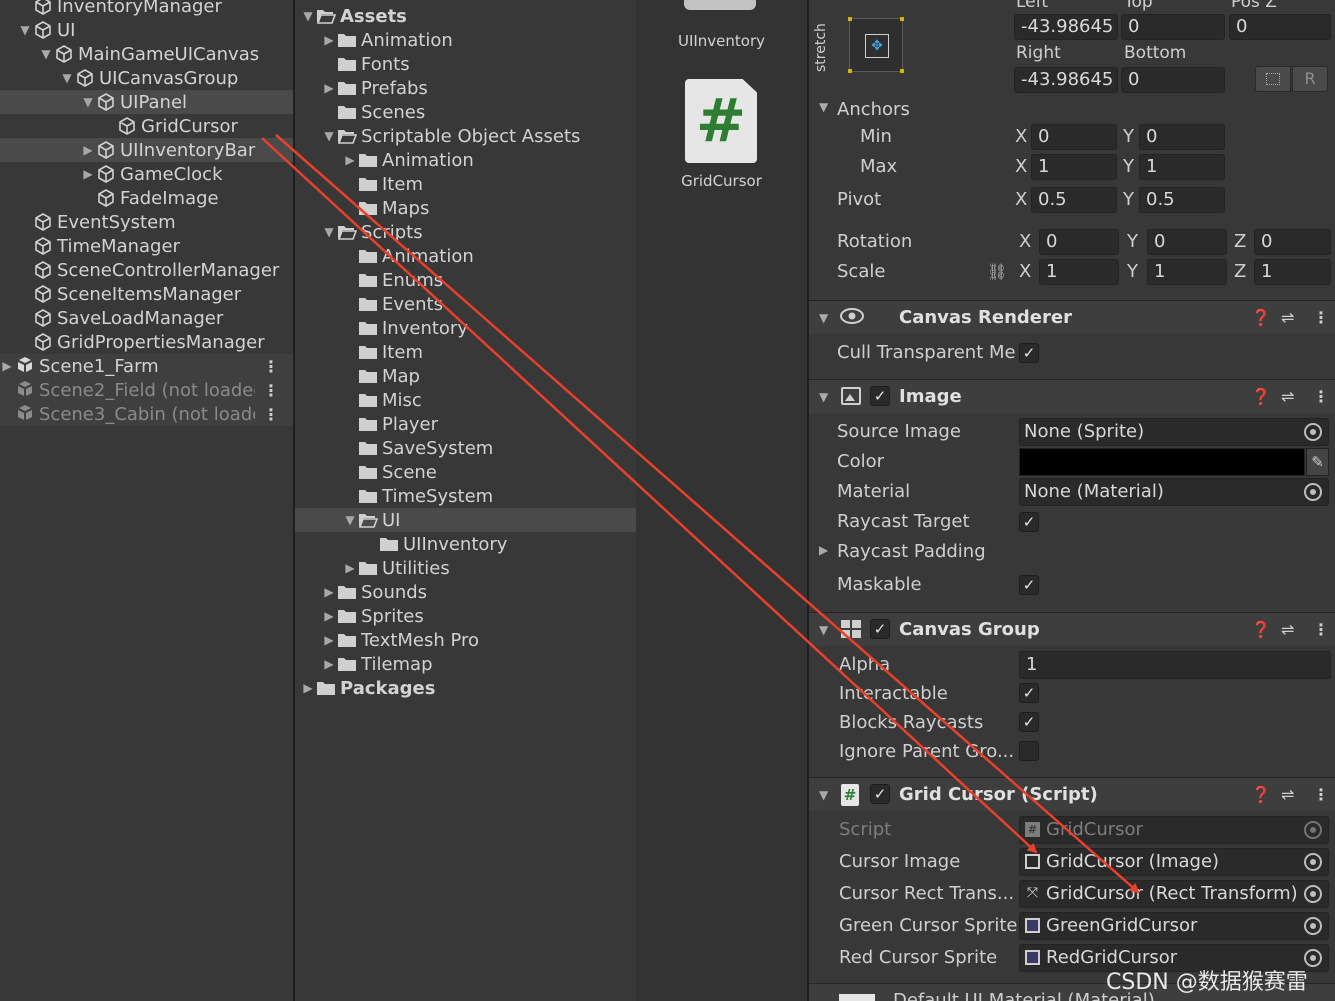 The height and width of the screenshot is (1001, 1335). Describe the element at coordinates (1029, 751) in the screenshot. I see `ignore-parent-groups-checkbox` at that location.